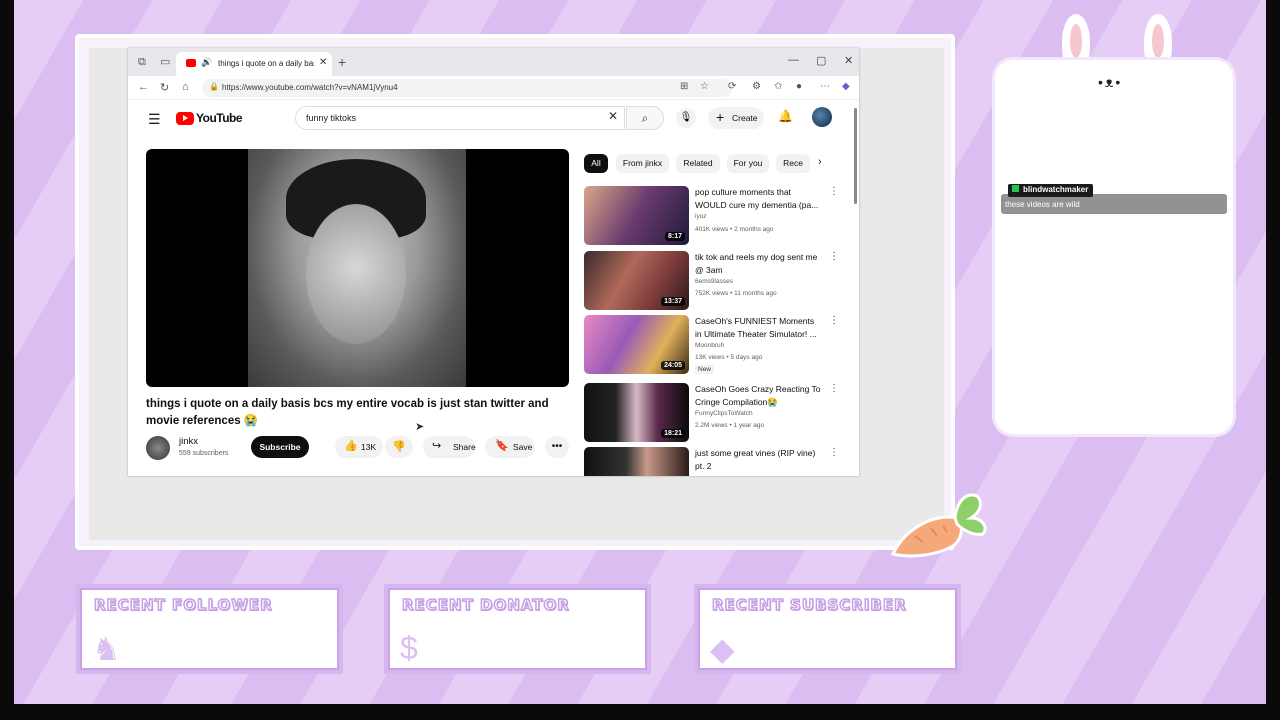 The height and width of the screenshot is (720, 1280). What do you see at coordinates (185, 87) in the screenshot?
I see `home-button: ⌂` at bounding box center [185, 87].